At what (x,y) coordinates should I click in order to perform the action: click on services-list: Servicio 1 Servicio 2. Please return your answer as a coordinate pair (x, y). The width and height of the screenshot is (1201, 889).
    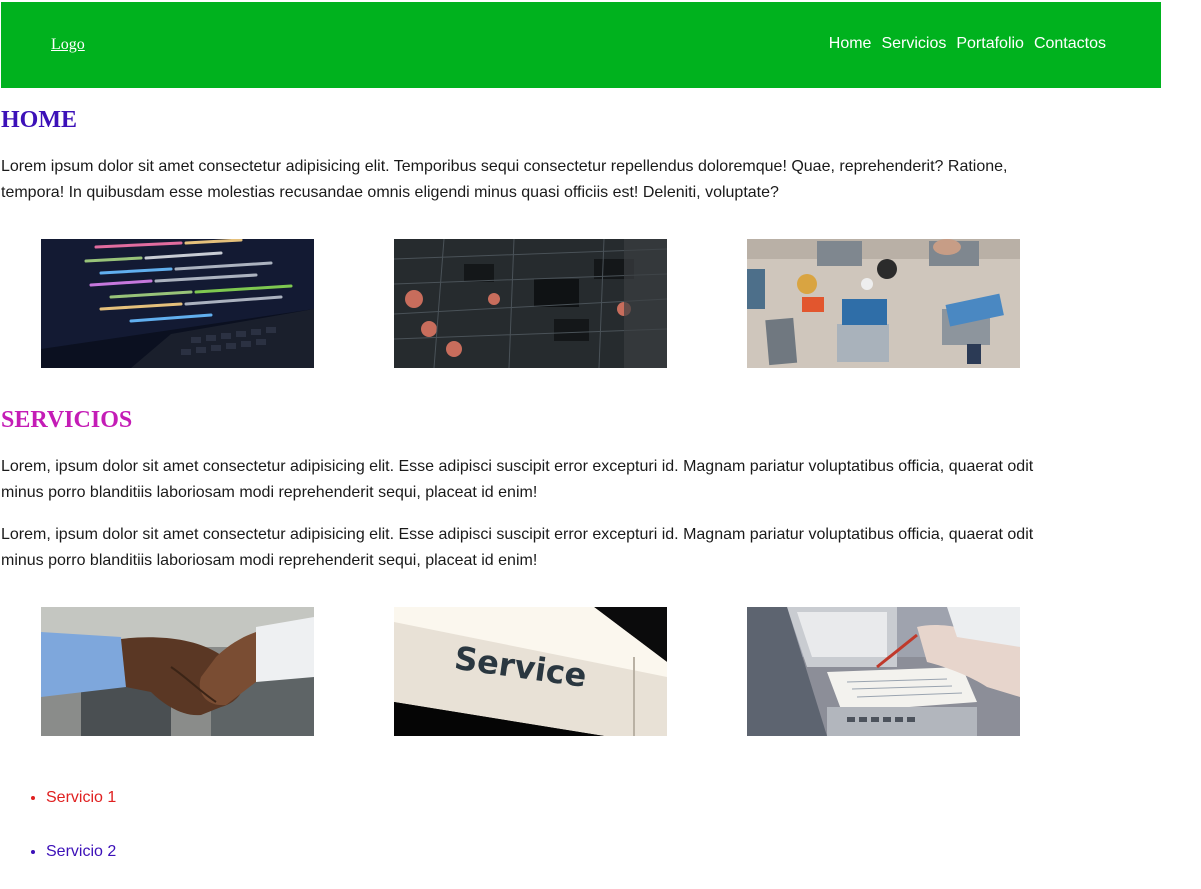
    Looking at the image, I should click on (58, 837).